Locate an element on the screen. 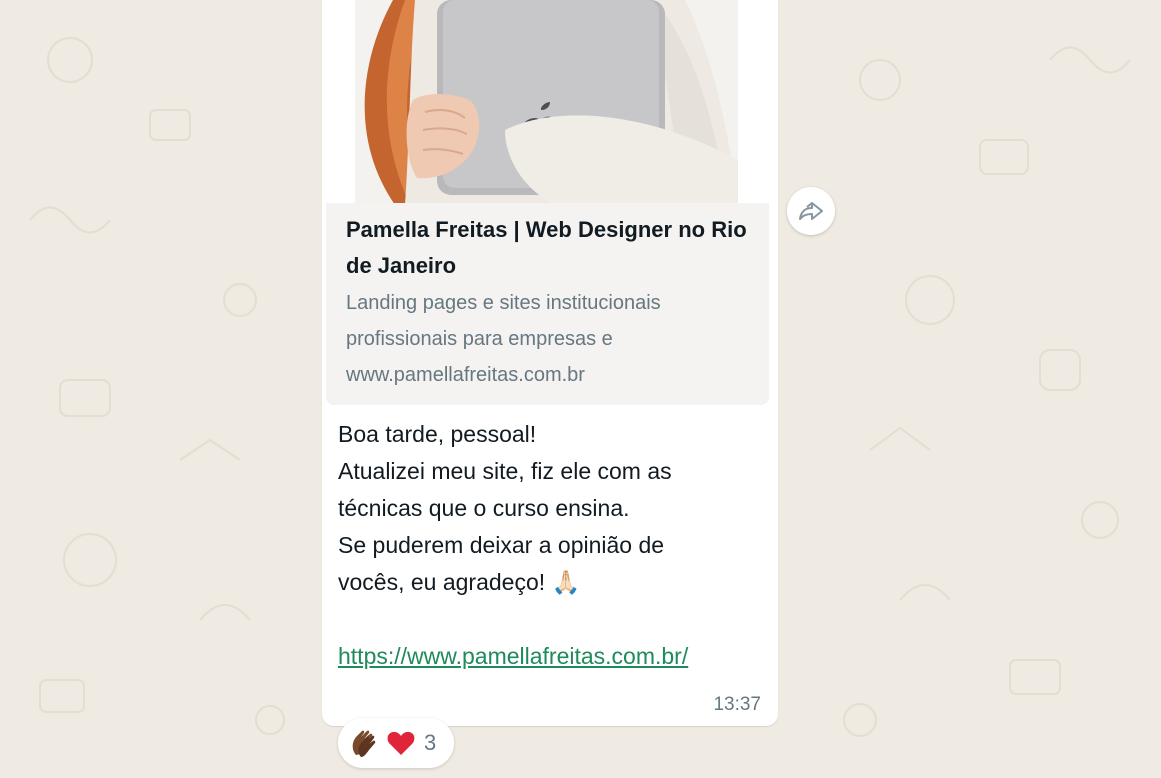  reactions-pill: 3 is located at coordinates (396, 743).